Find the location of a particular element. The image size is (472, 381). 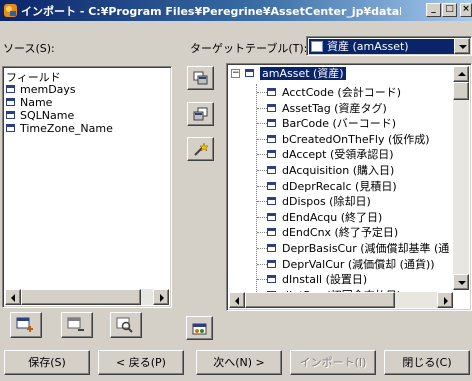

tree-item: AcctCode (会計コード) is located at coordinates (334, 92).